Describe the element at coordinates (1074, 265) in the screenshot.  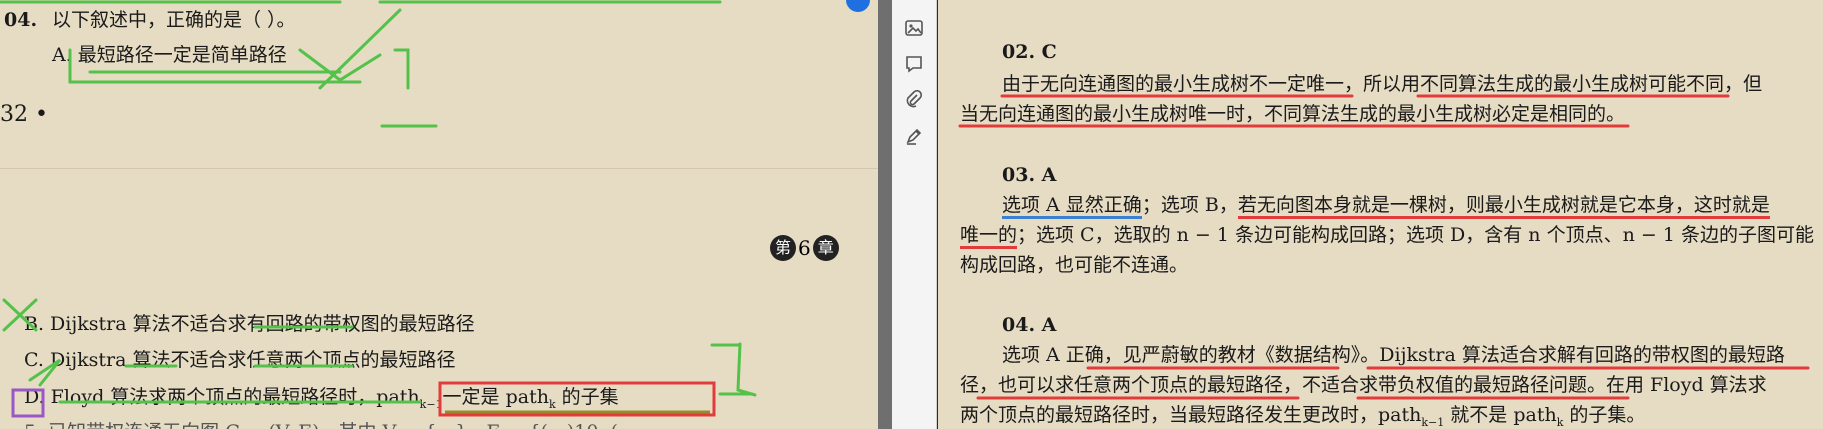
I see `answer-03-line3: 构成回路，也可能不连通。` at that location.